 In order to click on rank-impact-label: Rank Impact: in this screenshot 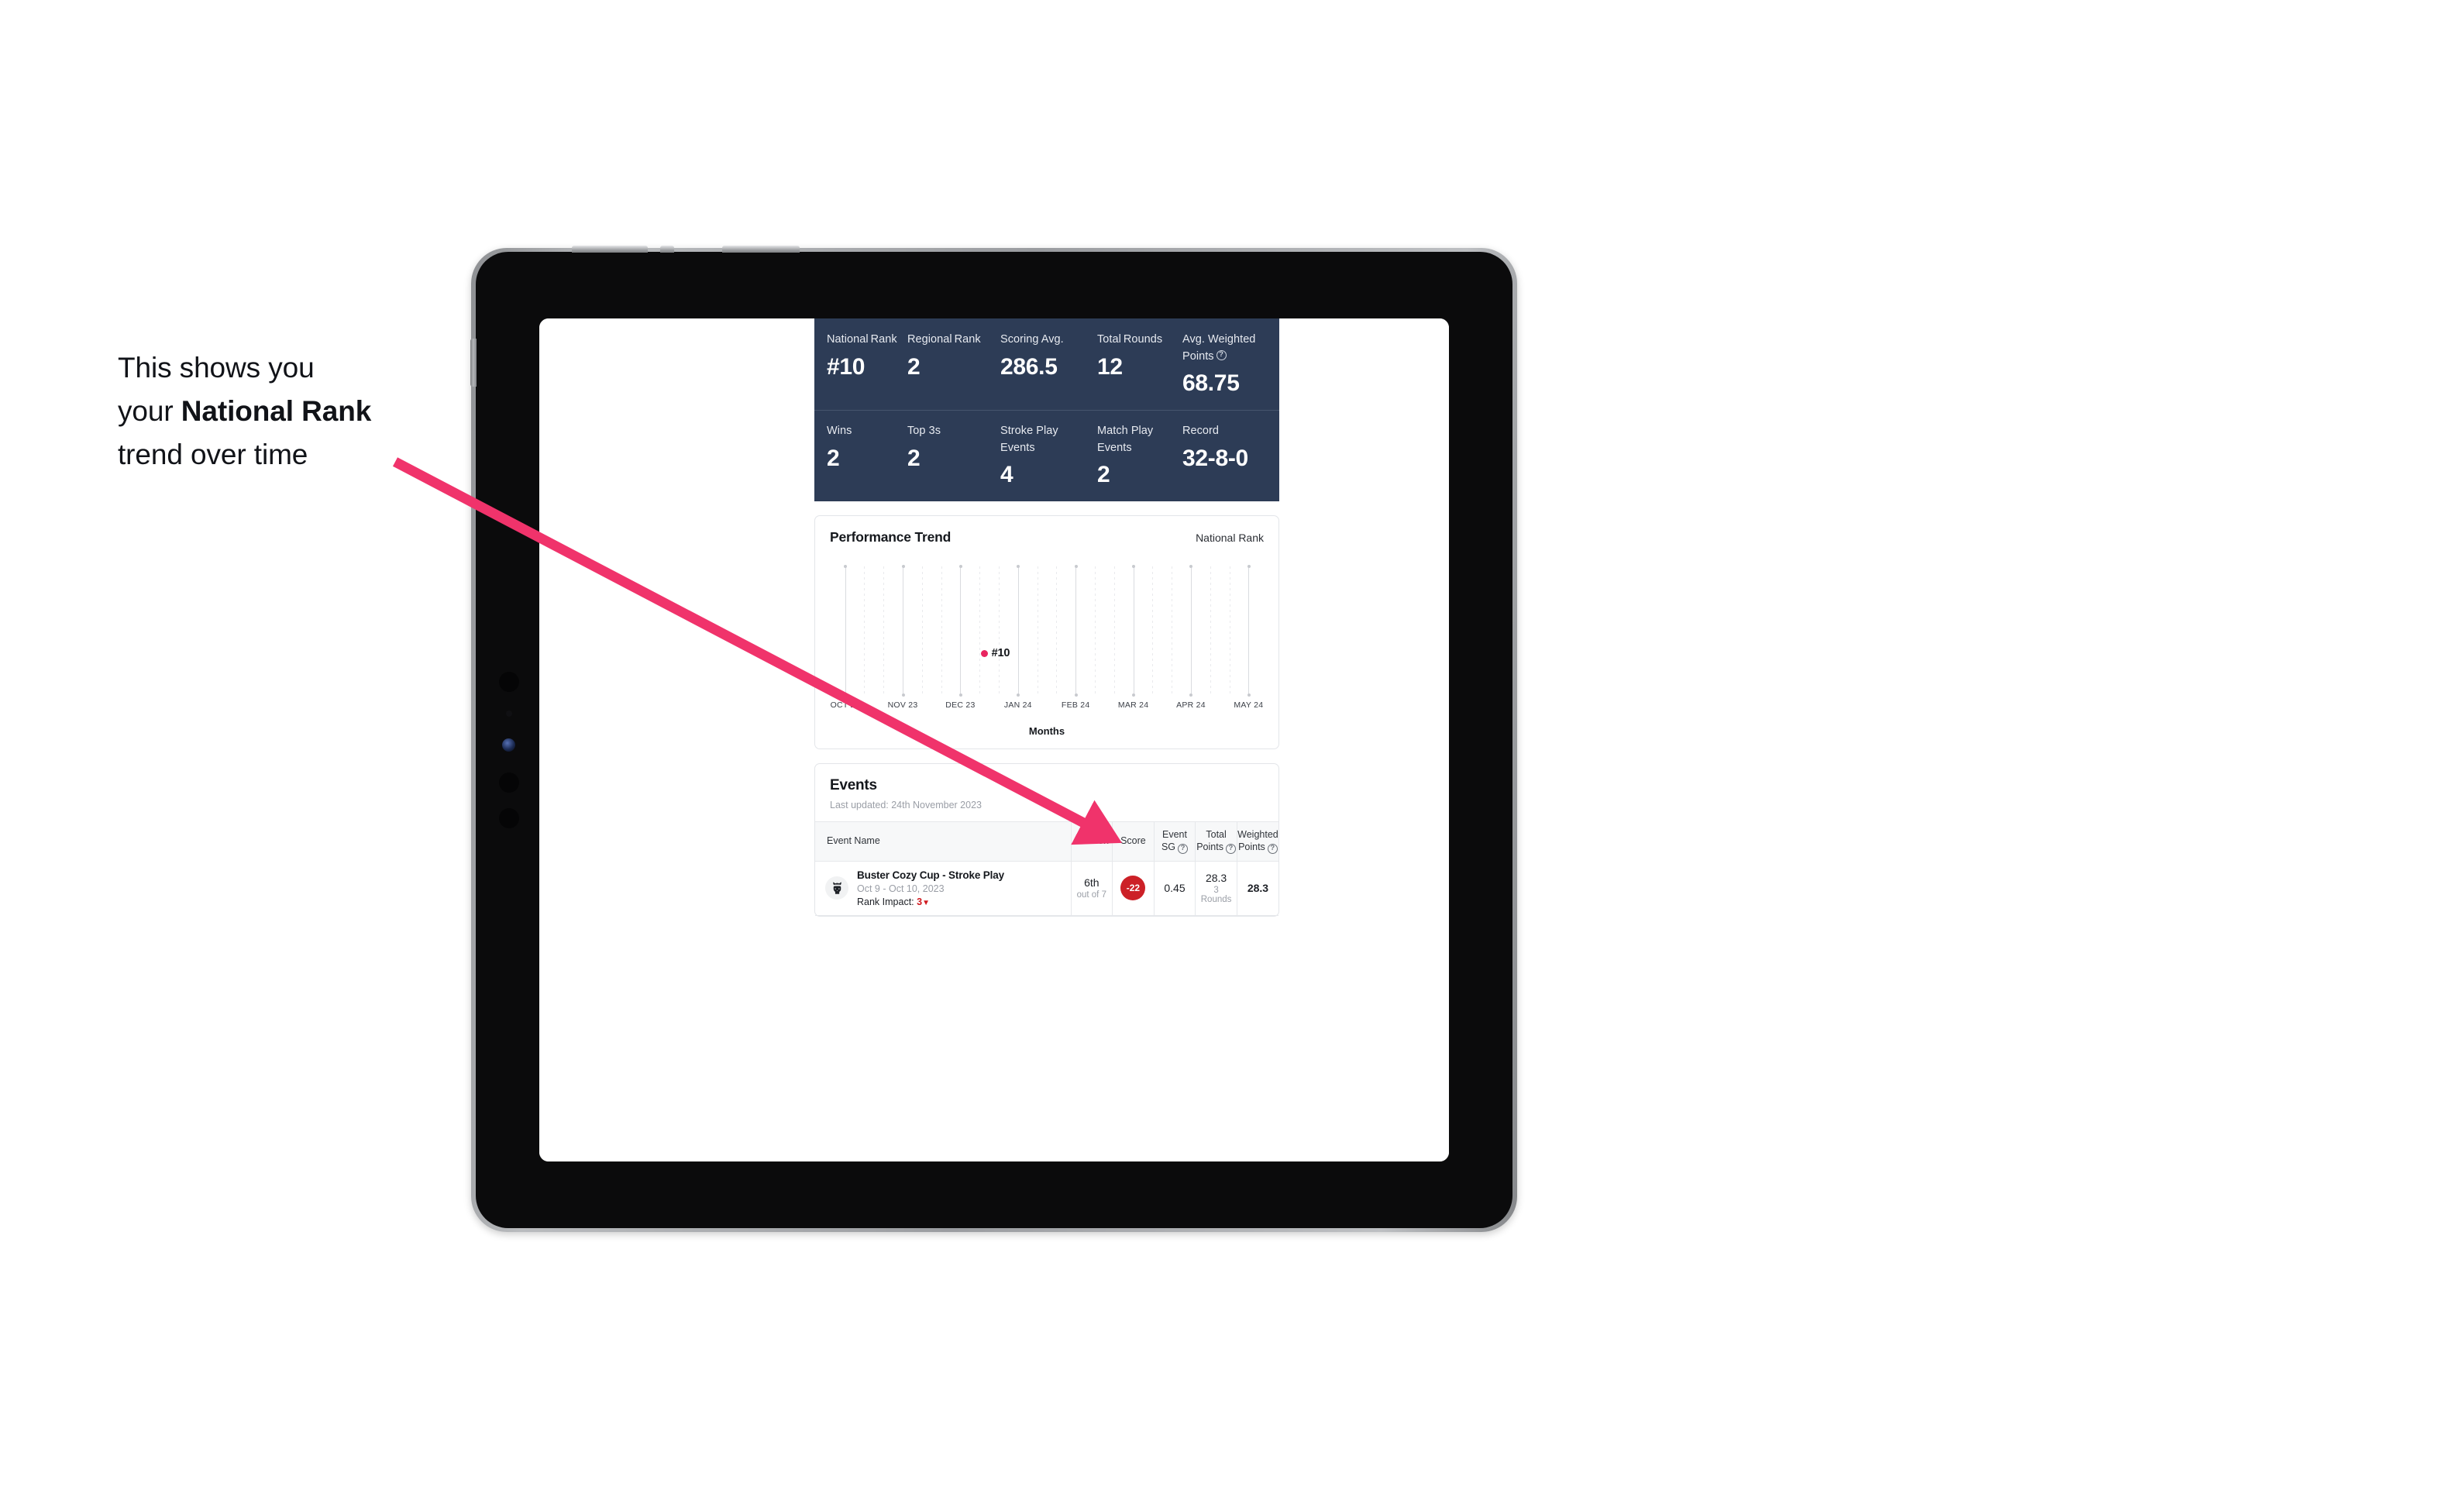, I will do `click(886, 902)`.